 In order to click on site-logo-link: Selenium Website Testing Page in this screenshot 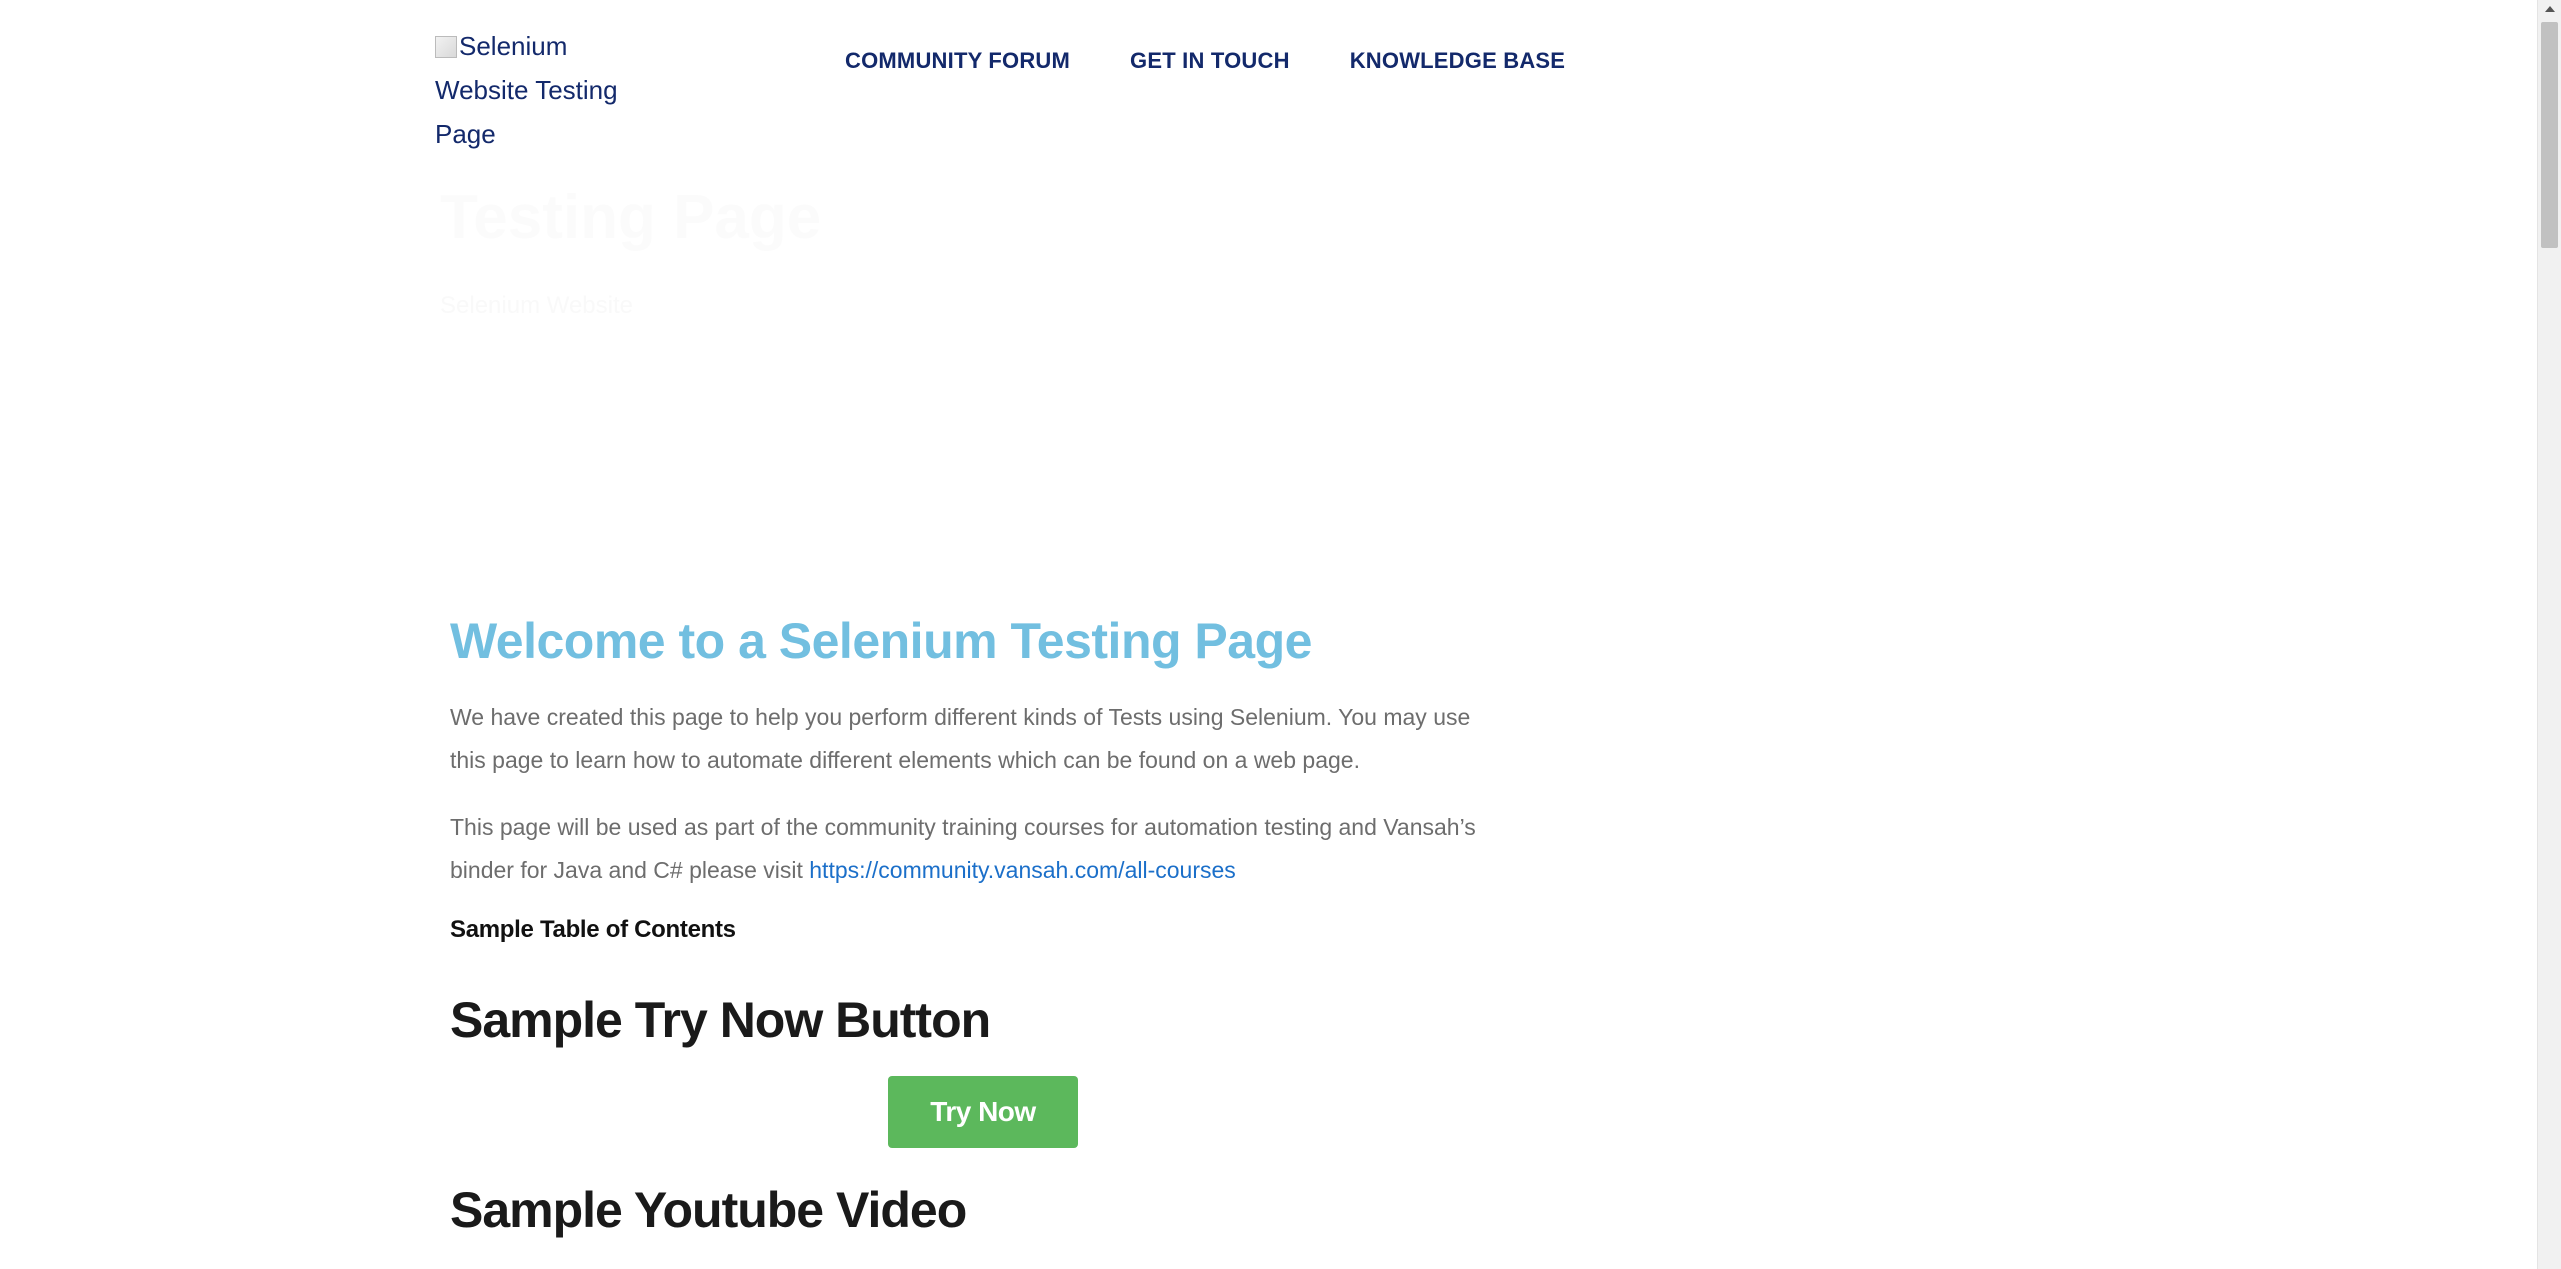, I will do `click(550, 90)`.